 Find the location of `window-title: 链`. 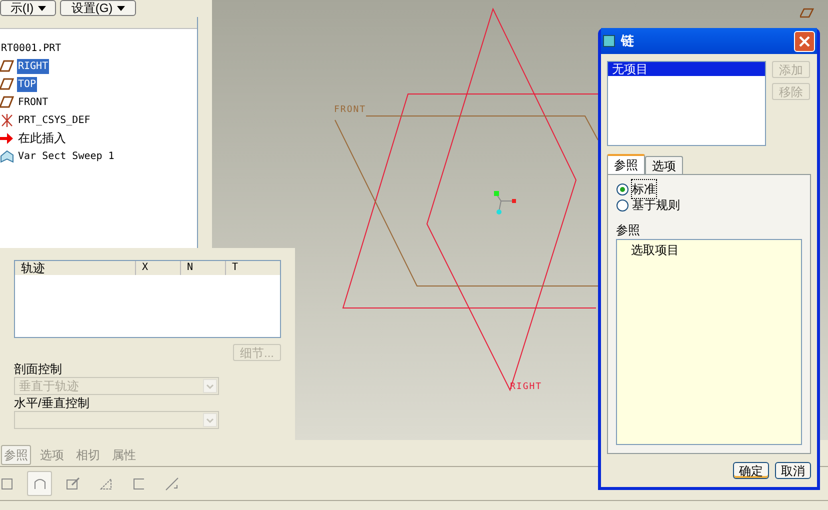

window-title: 链 is located at coordinates (627, 41).